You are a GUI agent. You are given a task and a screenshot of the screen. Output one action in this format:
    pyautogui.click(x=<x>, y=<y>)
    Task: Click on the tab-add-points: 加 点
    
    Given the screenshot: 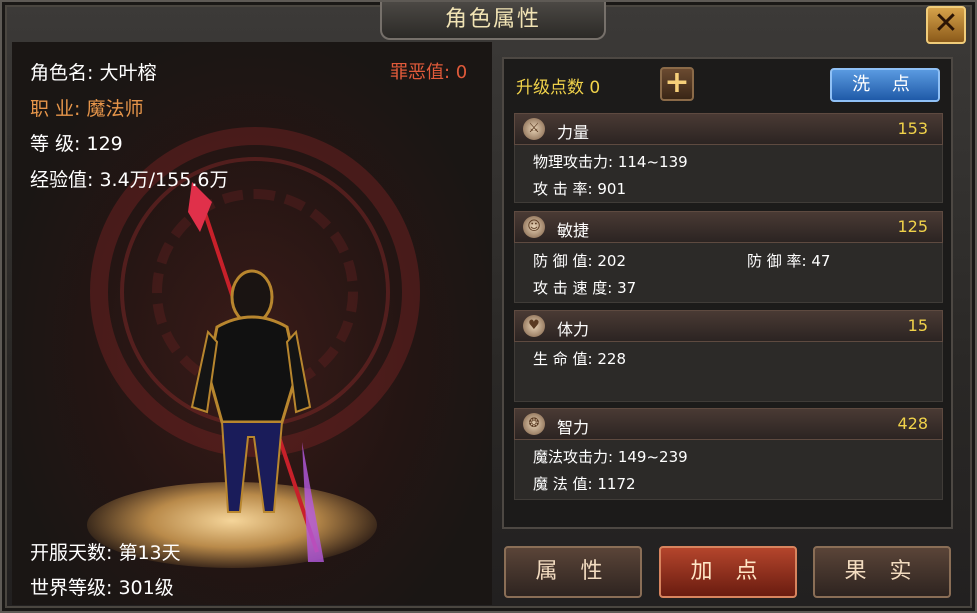 What is the action you would take?
    pyautogui.click(x=728, y=572)
    